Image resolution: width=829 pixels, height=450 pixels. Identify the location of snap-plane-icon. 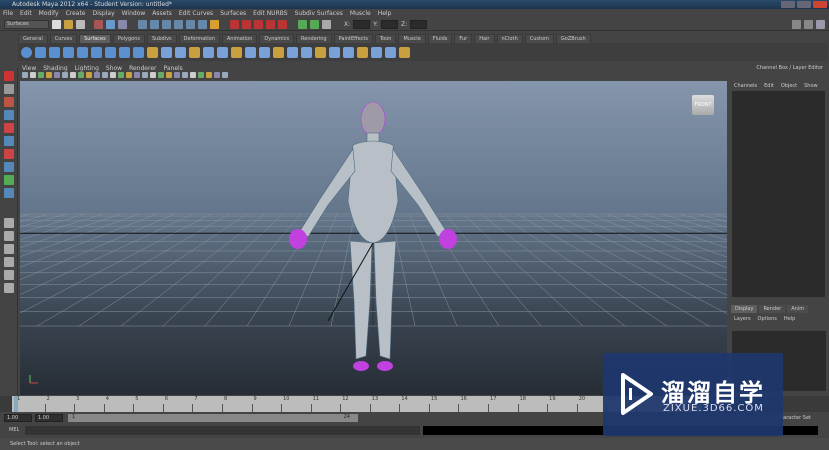
(178, 24).